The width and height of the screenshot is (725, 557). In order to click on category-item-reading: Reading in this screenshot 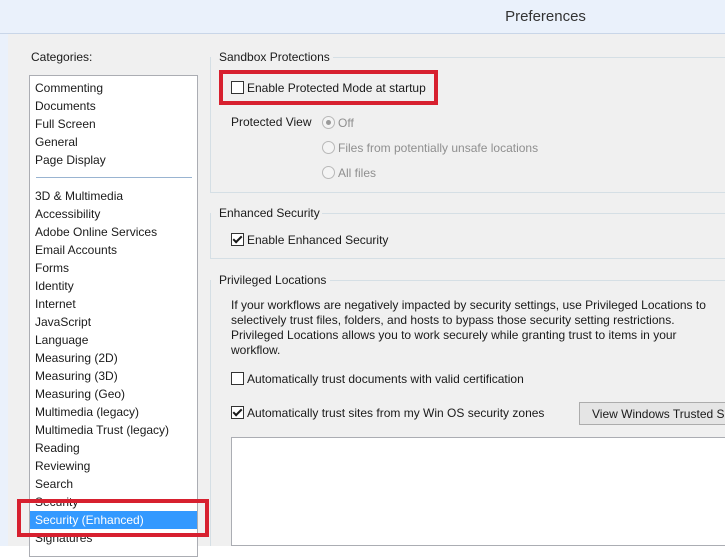, I will do `click(113, 448)`.